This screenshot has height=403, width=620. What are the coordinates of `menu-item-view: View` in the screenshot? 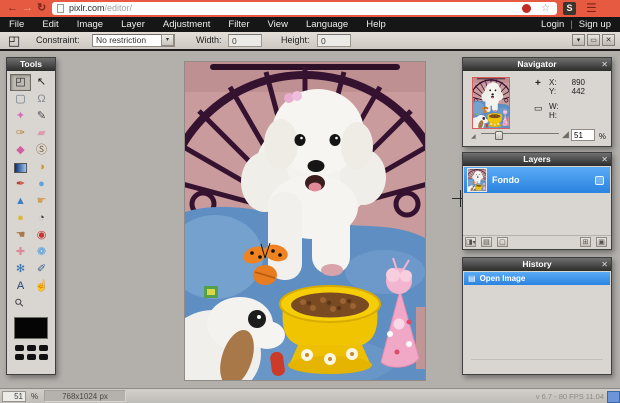 It's located at (278, 24).